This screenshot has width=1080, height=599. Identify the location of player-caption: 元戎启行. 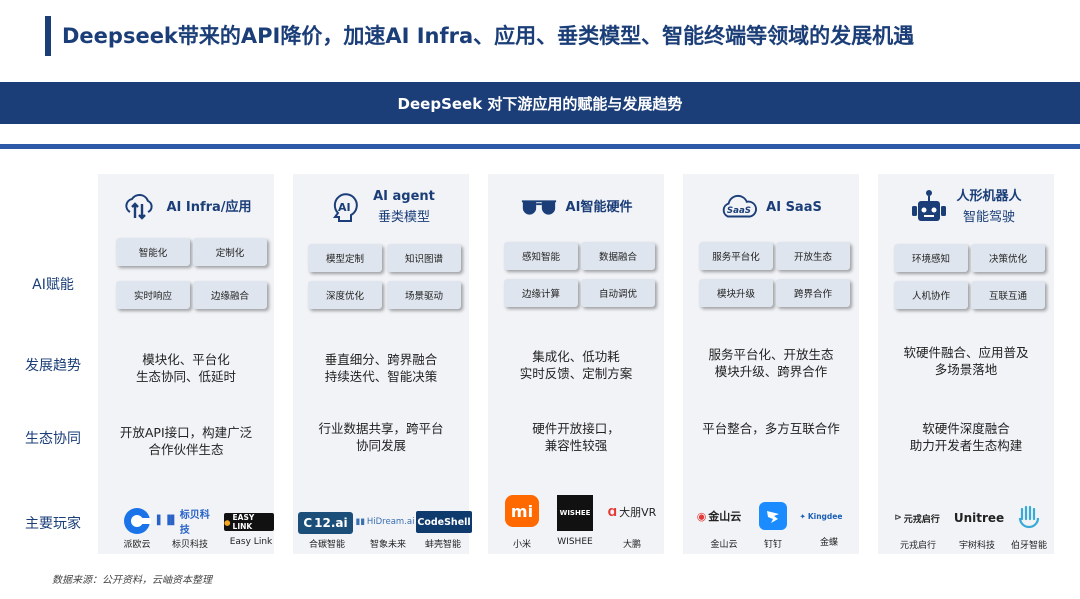
(917, 546).